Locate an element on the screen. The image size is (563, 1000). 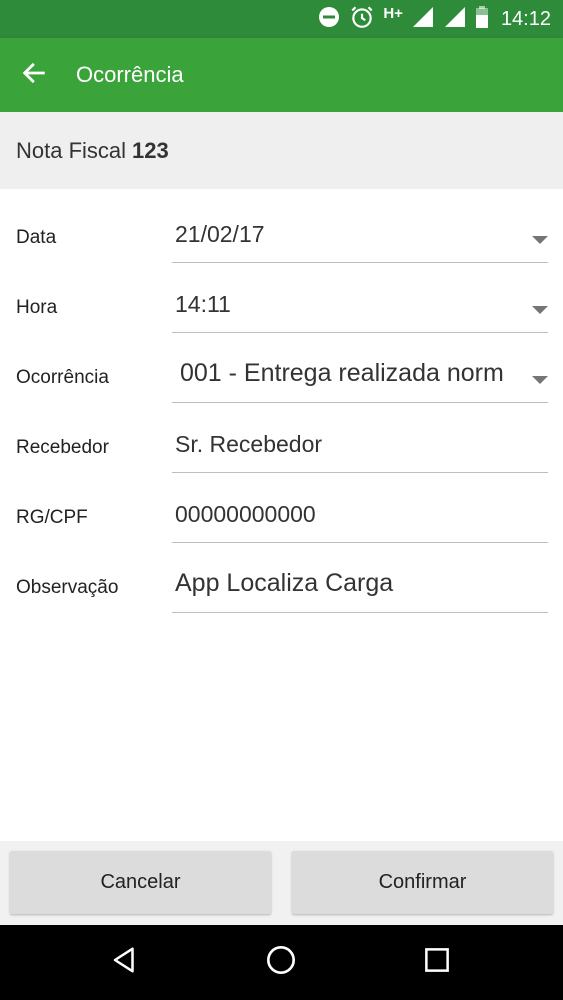
form-row-receiver: Recebedor Sr. Recebedor is located at coordinates (281, 446).